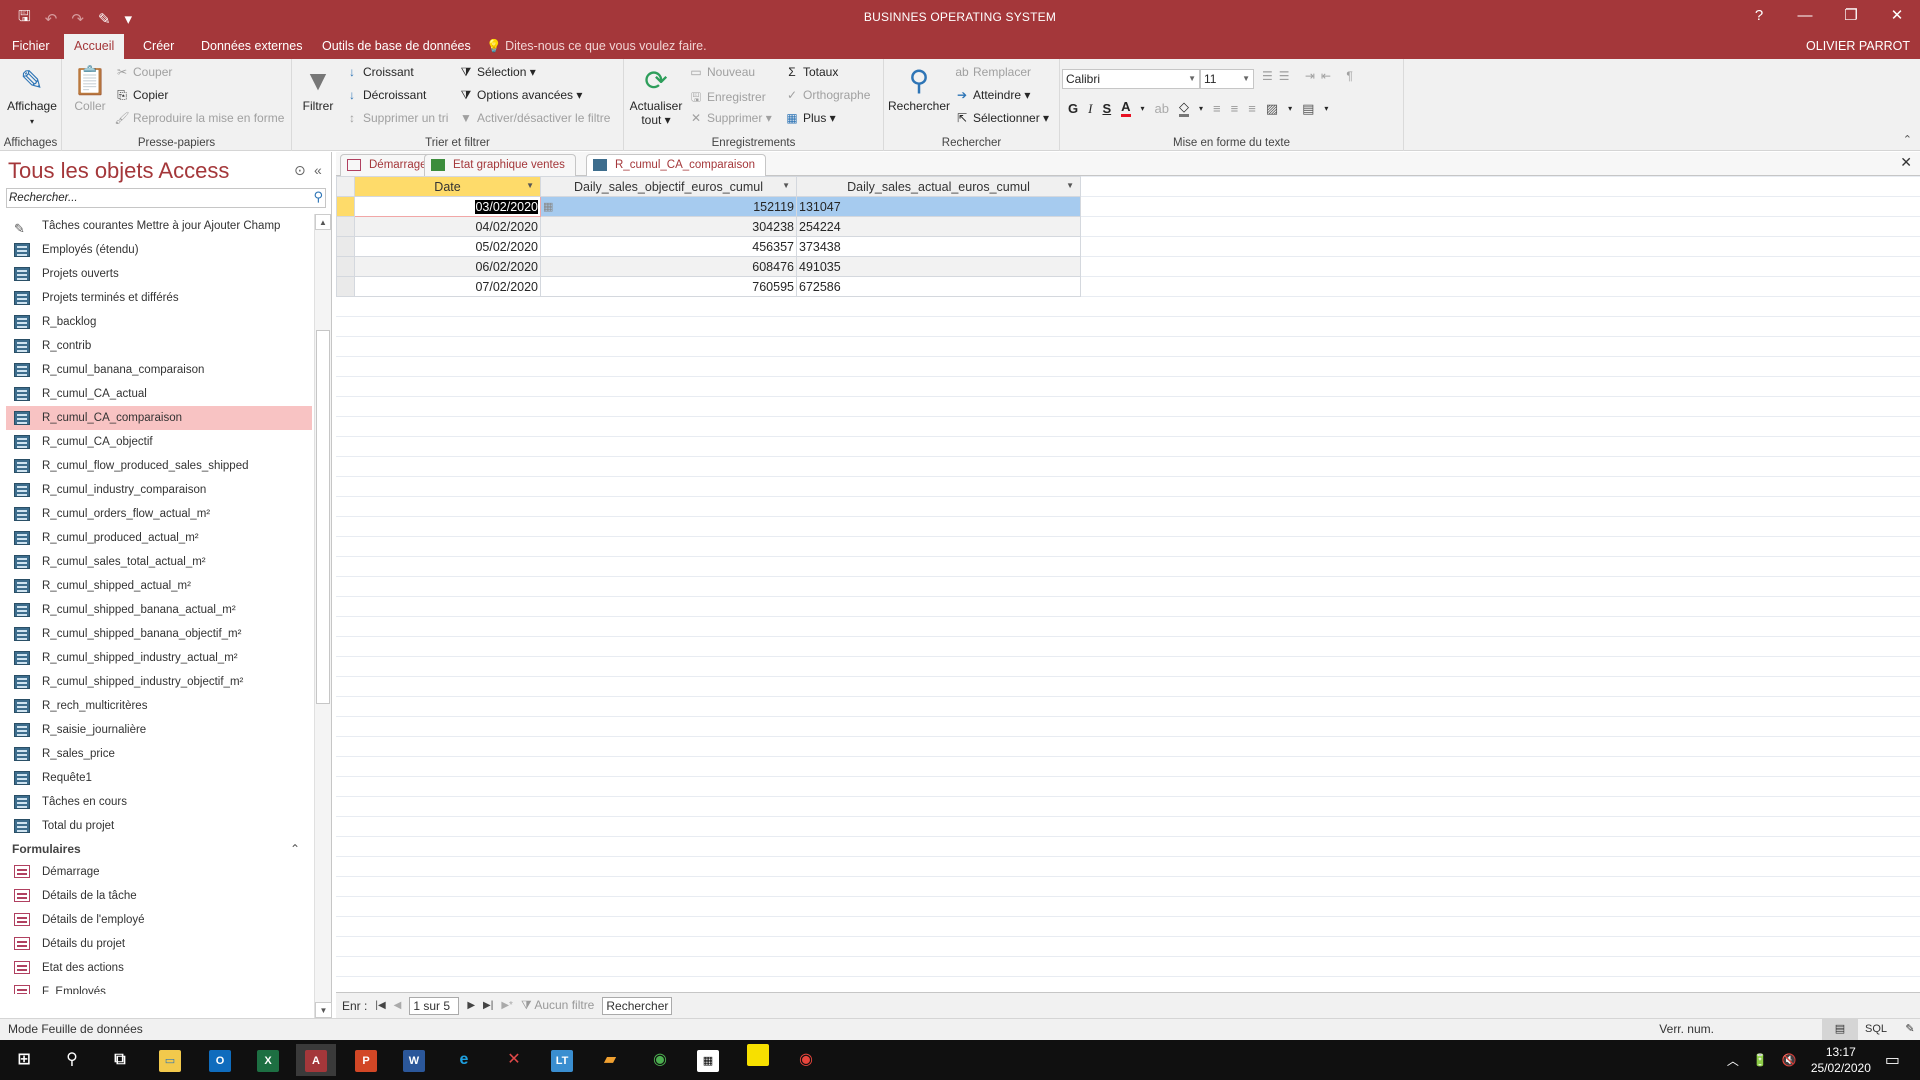 The width and height of the screenshot is (1920, 1080). I want to click on nav-item-query: R_cumul_CA_actual, so click(159, 394).